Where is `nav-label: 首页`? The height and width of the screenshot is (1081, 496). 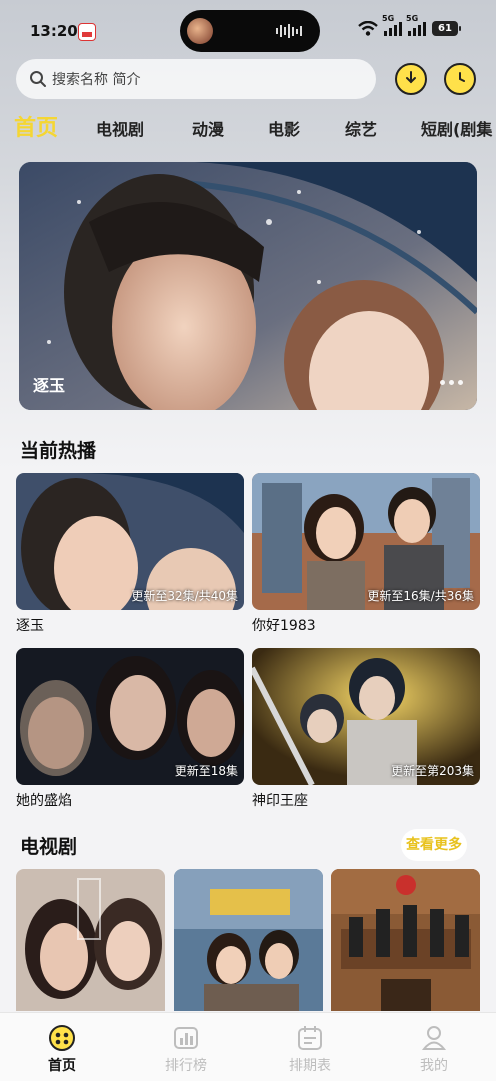
nav-label: 首页 is located at coordinates (62, 1066).